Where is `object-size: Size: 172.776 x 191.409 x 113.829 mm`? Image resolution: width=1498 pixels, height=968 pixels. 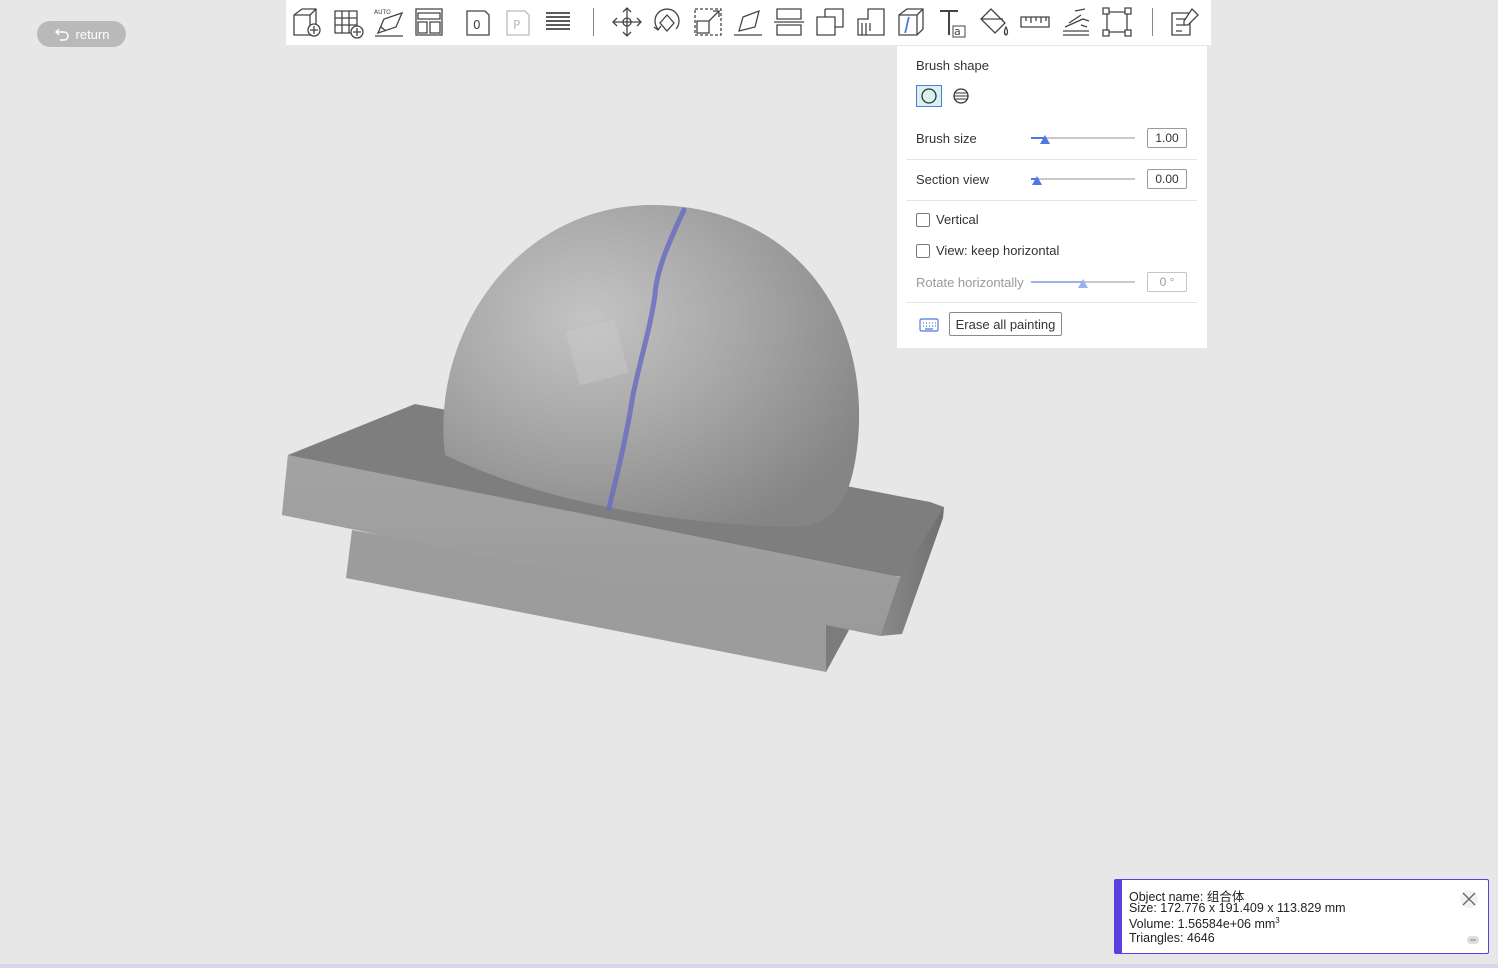 object-size: Size: 172.776 x 191.409 x 113.829 mm is located at coordinates (1237, 908).